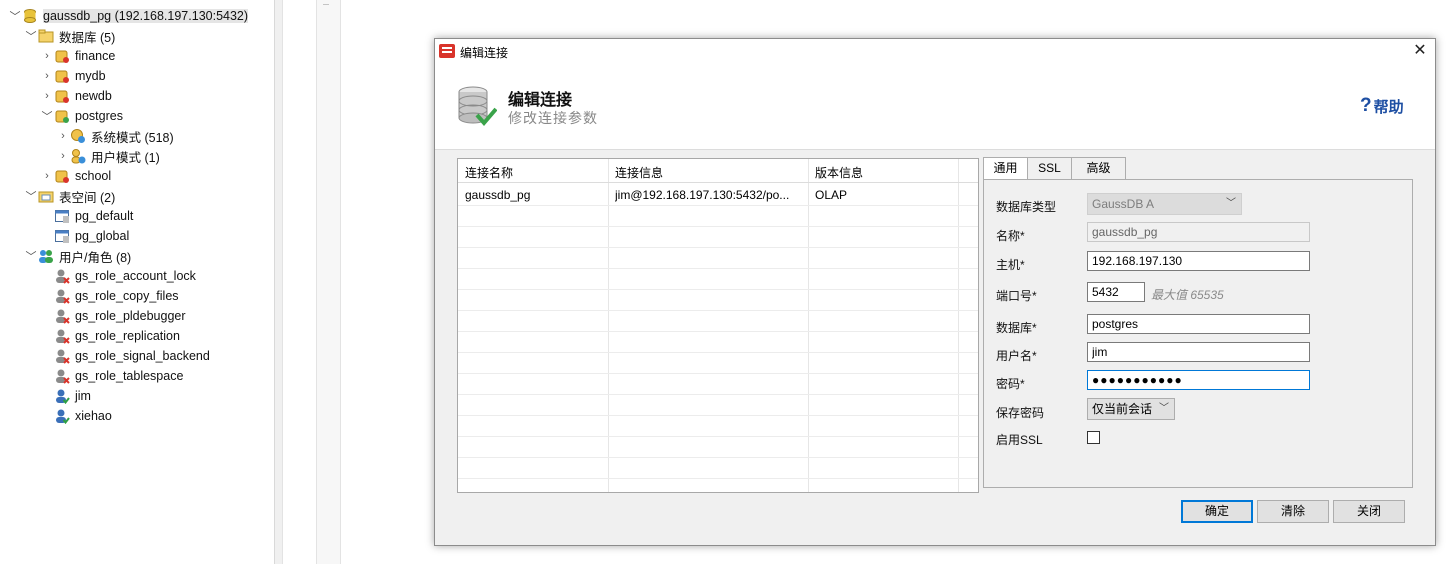  I want to click on database-check-icon, so click(477, 106).